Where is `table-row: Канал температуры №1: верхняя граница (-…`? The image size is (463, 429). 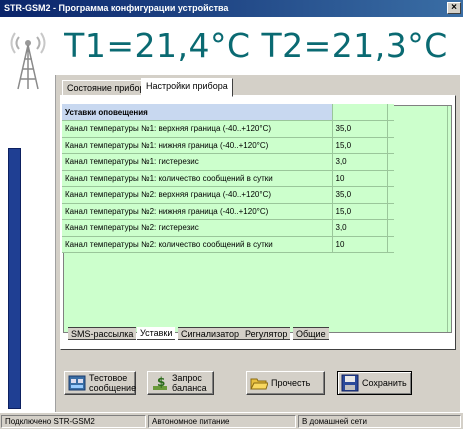 table-row: Канал температуры №1: верхняя граница (-… is located at coordinates (228, 129).